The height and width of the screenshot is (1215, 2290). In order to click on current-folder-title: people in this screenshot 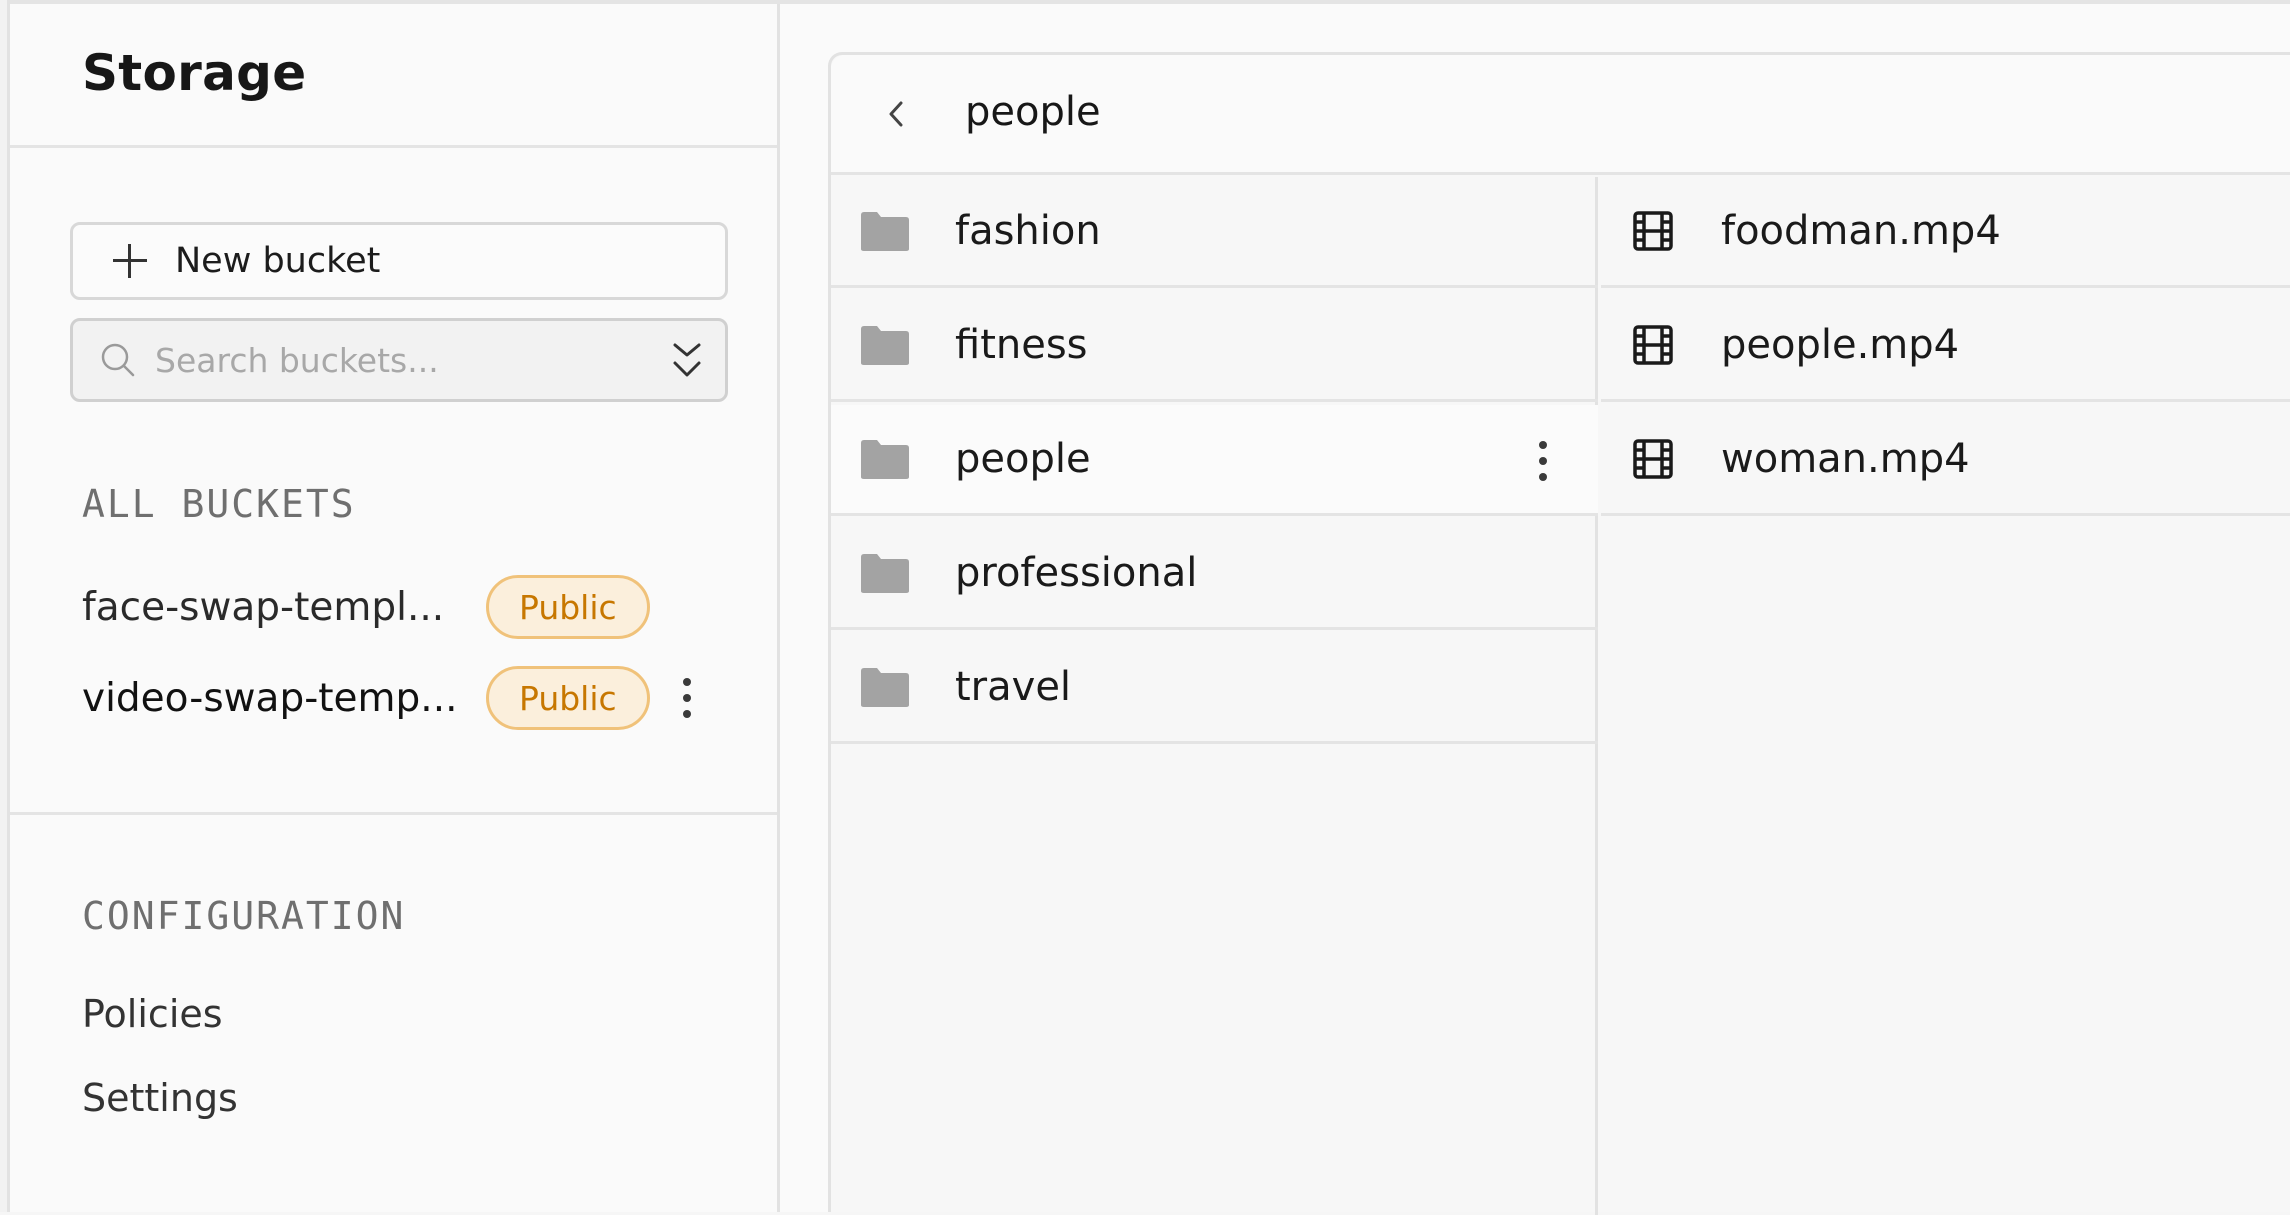, I will do `click(1033, 112)`.